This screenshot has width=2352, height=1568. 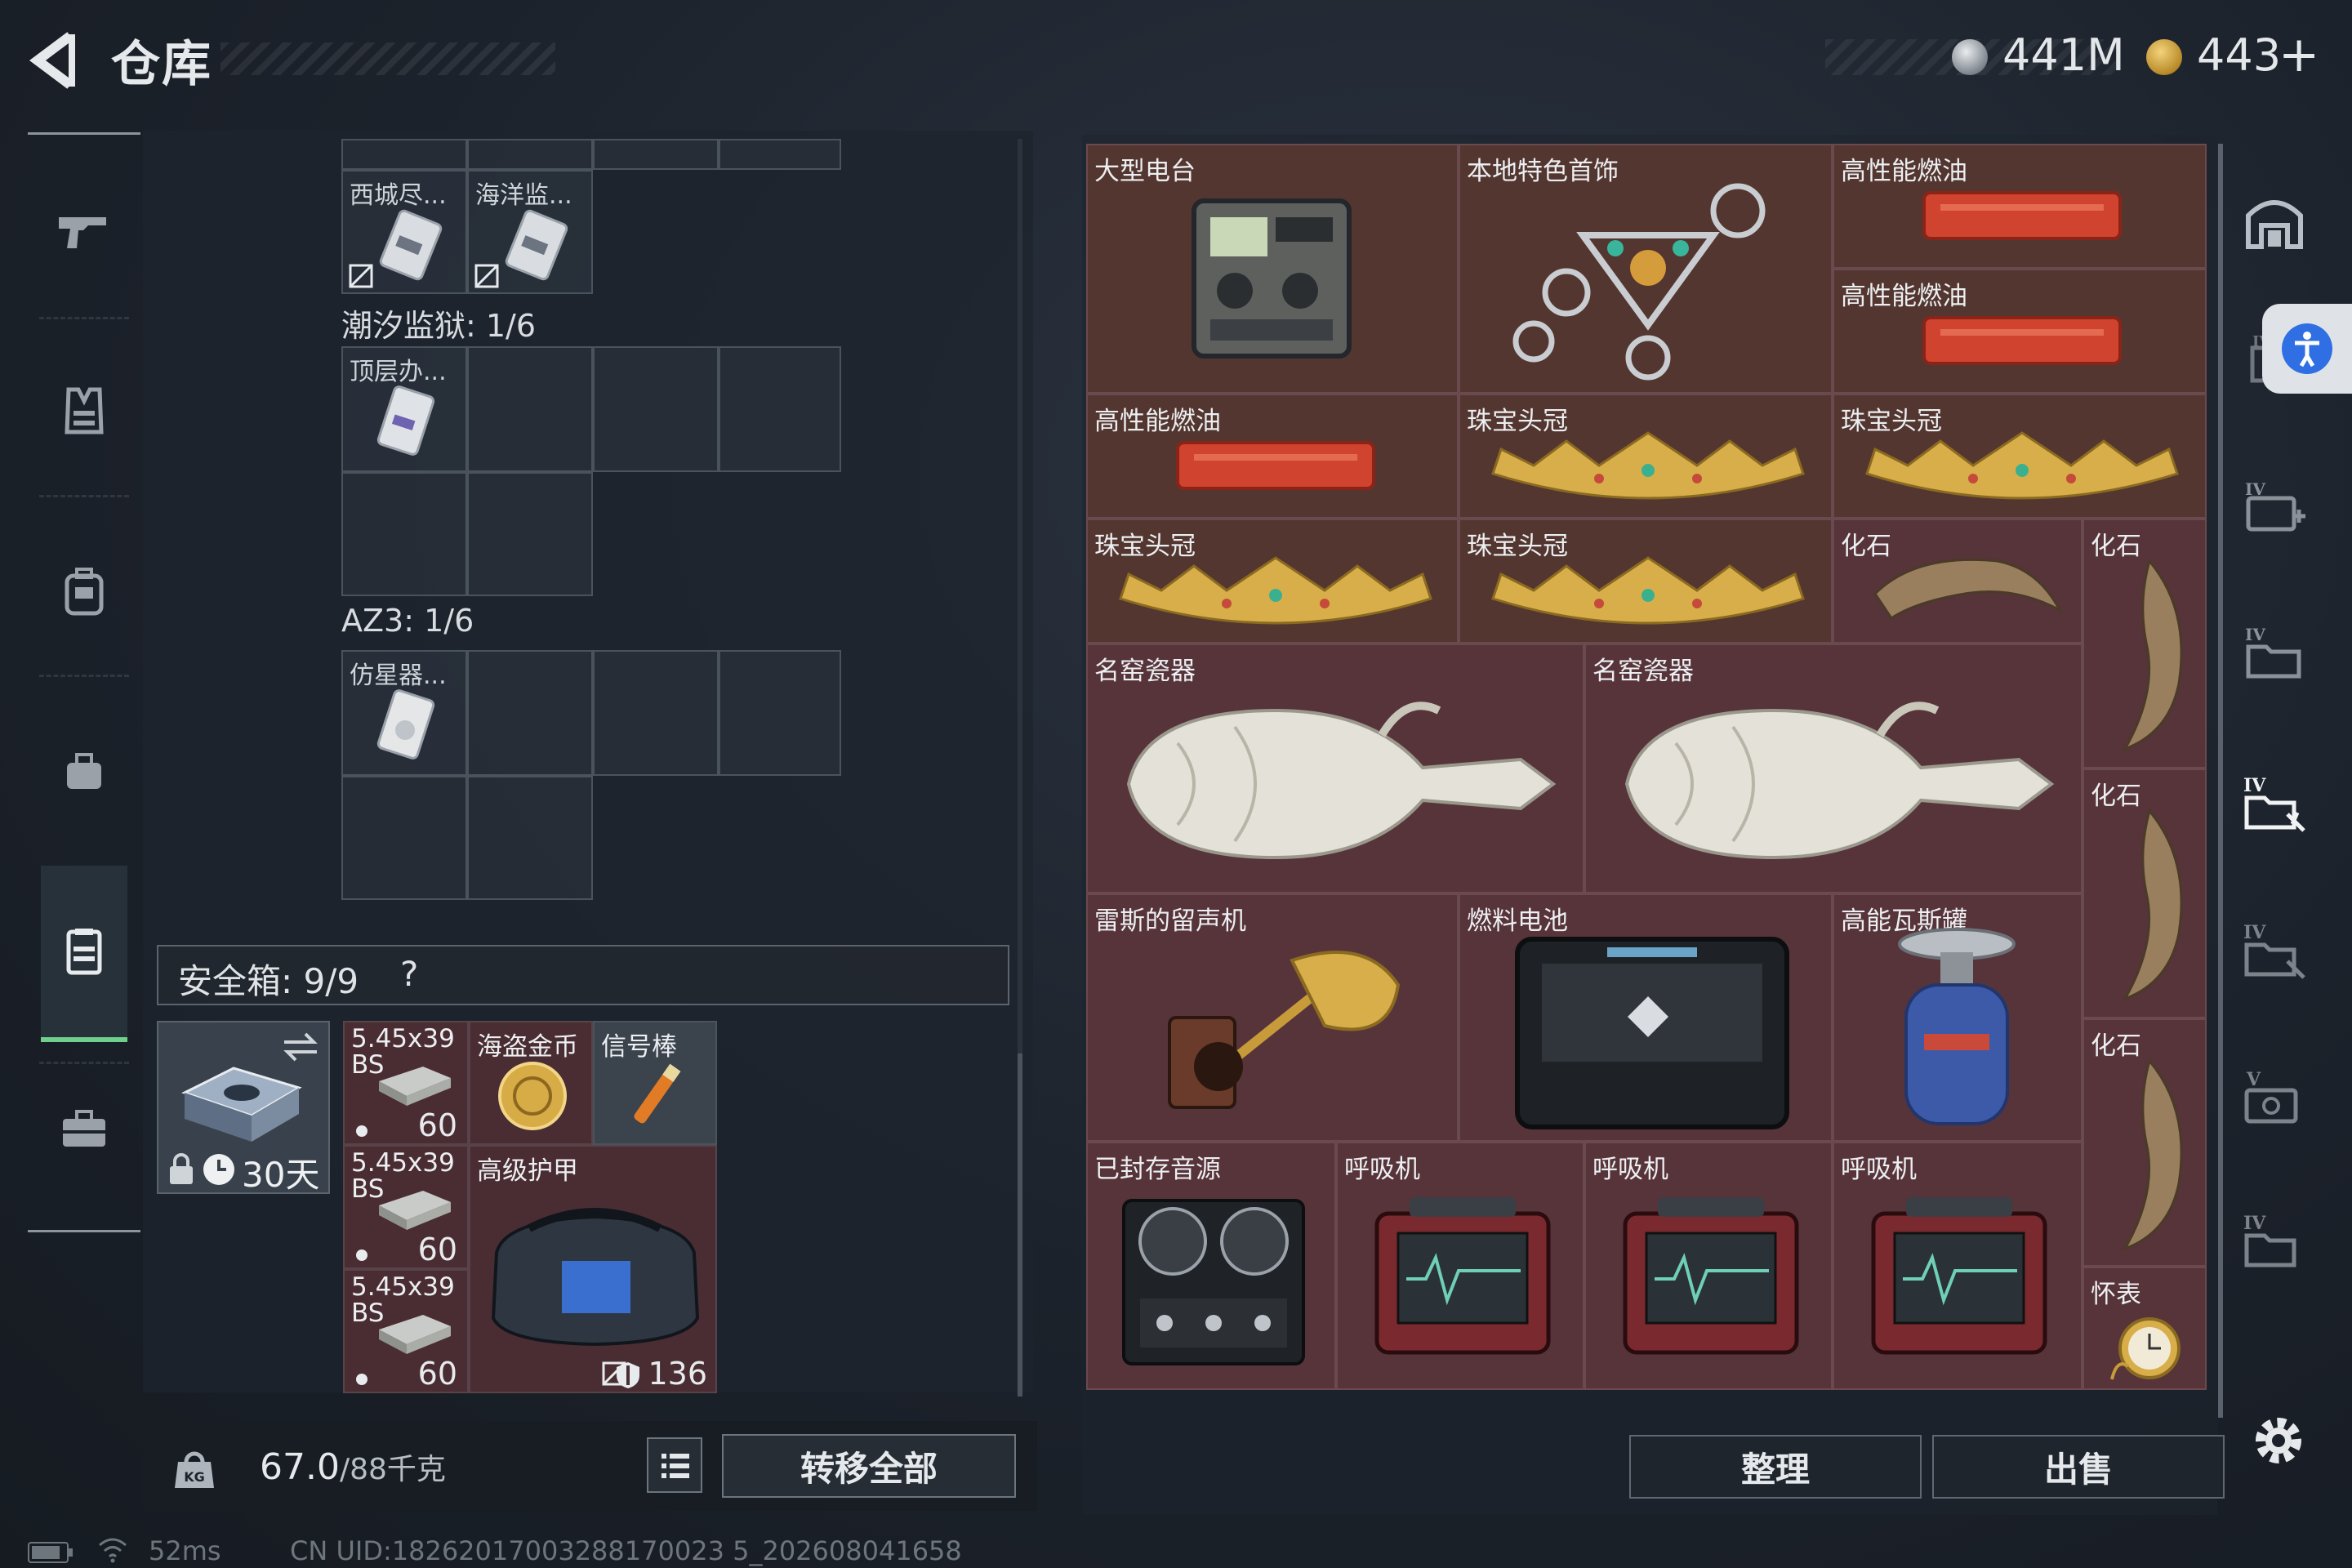 What do you see at coordinates (439, 326) in the screenshot?
I see `storage-group-title: 潮汐监狱: 1/6` at bounding box center [439, 326].